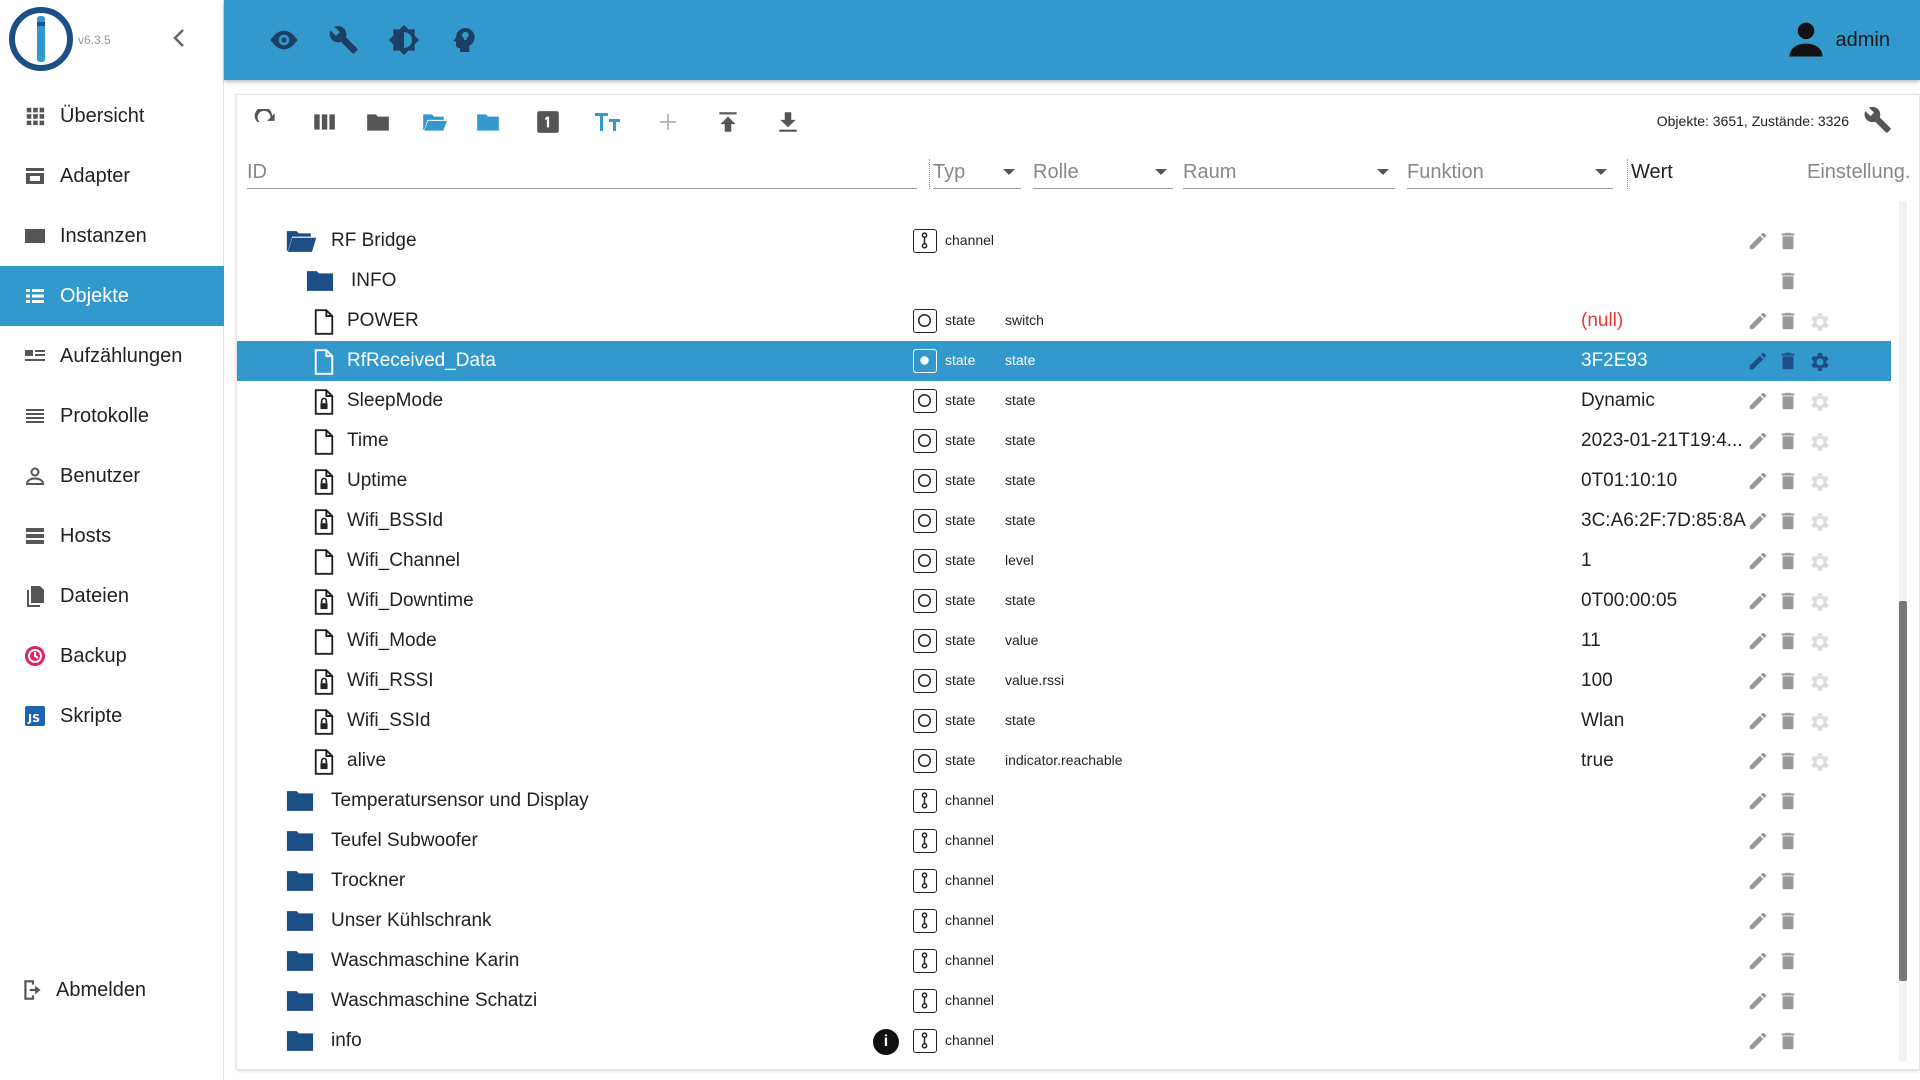 Image resolution: width=1920 pixels, height=1080 pixels. I want to click on sidebar-item-objekte: Objekte, so click(112, 296).